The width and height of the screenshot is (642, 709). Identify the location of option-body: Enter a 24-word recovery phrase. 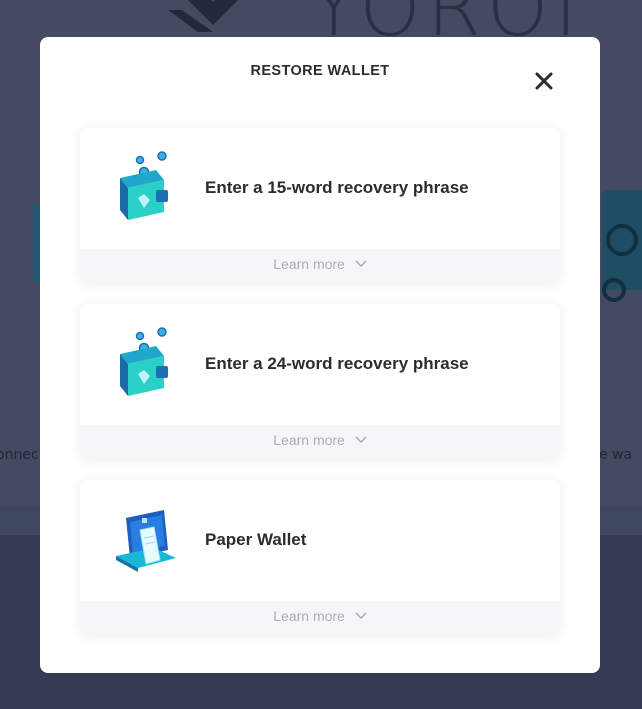
(320, 364).